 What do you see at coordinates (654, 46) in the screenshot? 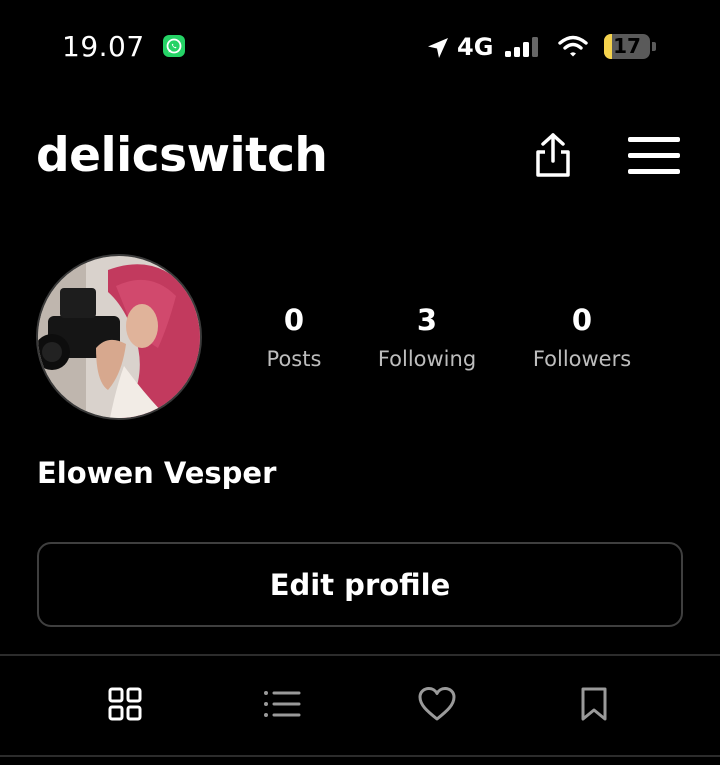
I see `battery-cap` at bounding box center [654, 46].